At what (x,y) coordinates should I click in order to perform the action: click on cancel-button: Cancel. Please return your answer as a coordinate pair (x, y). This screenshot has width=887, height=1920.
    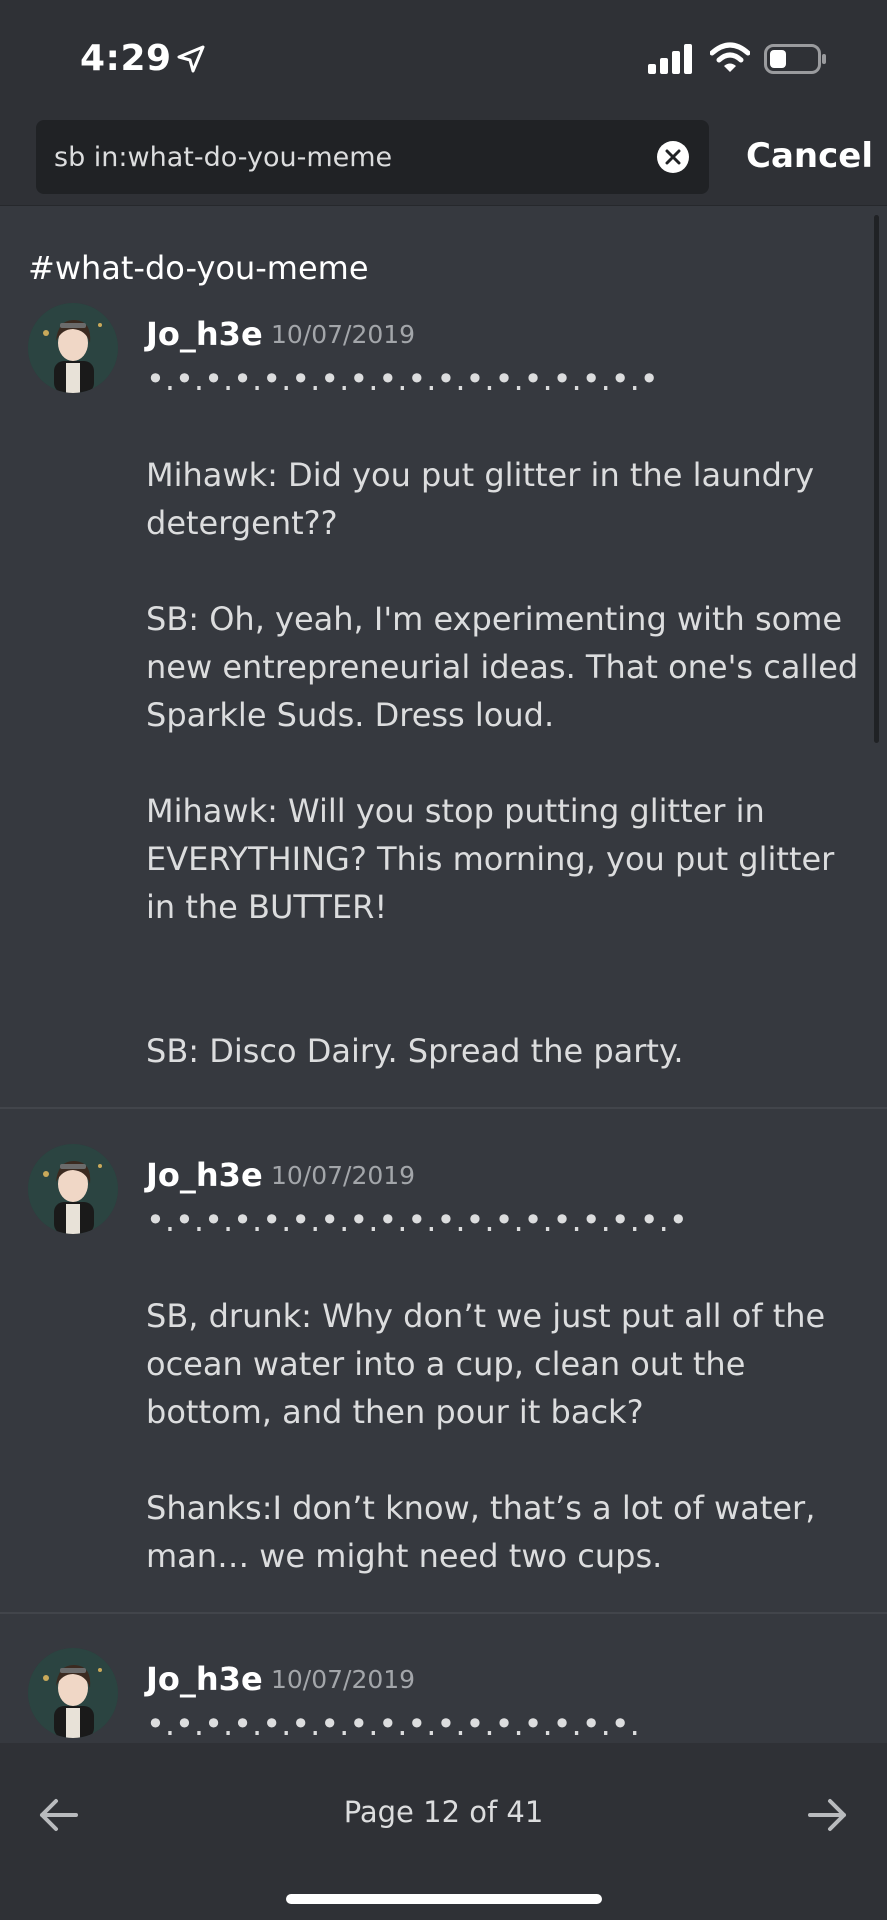
    Looking at the image, I should click on (809, 156).